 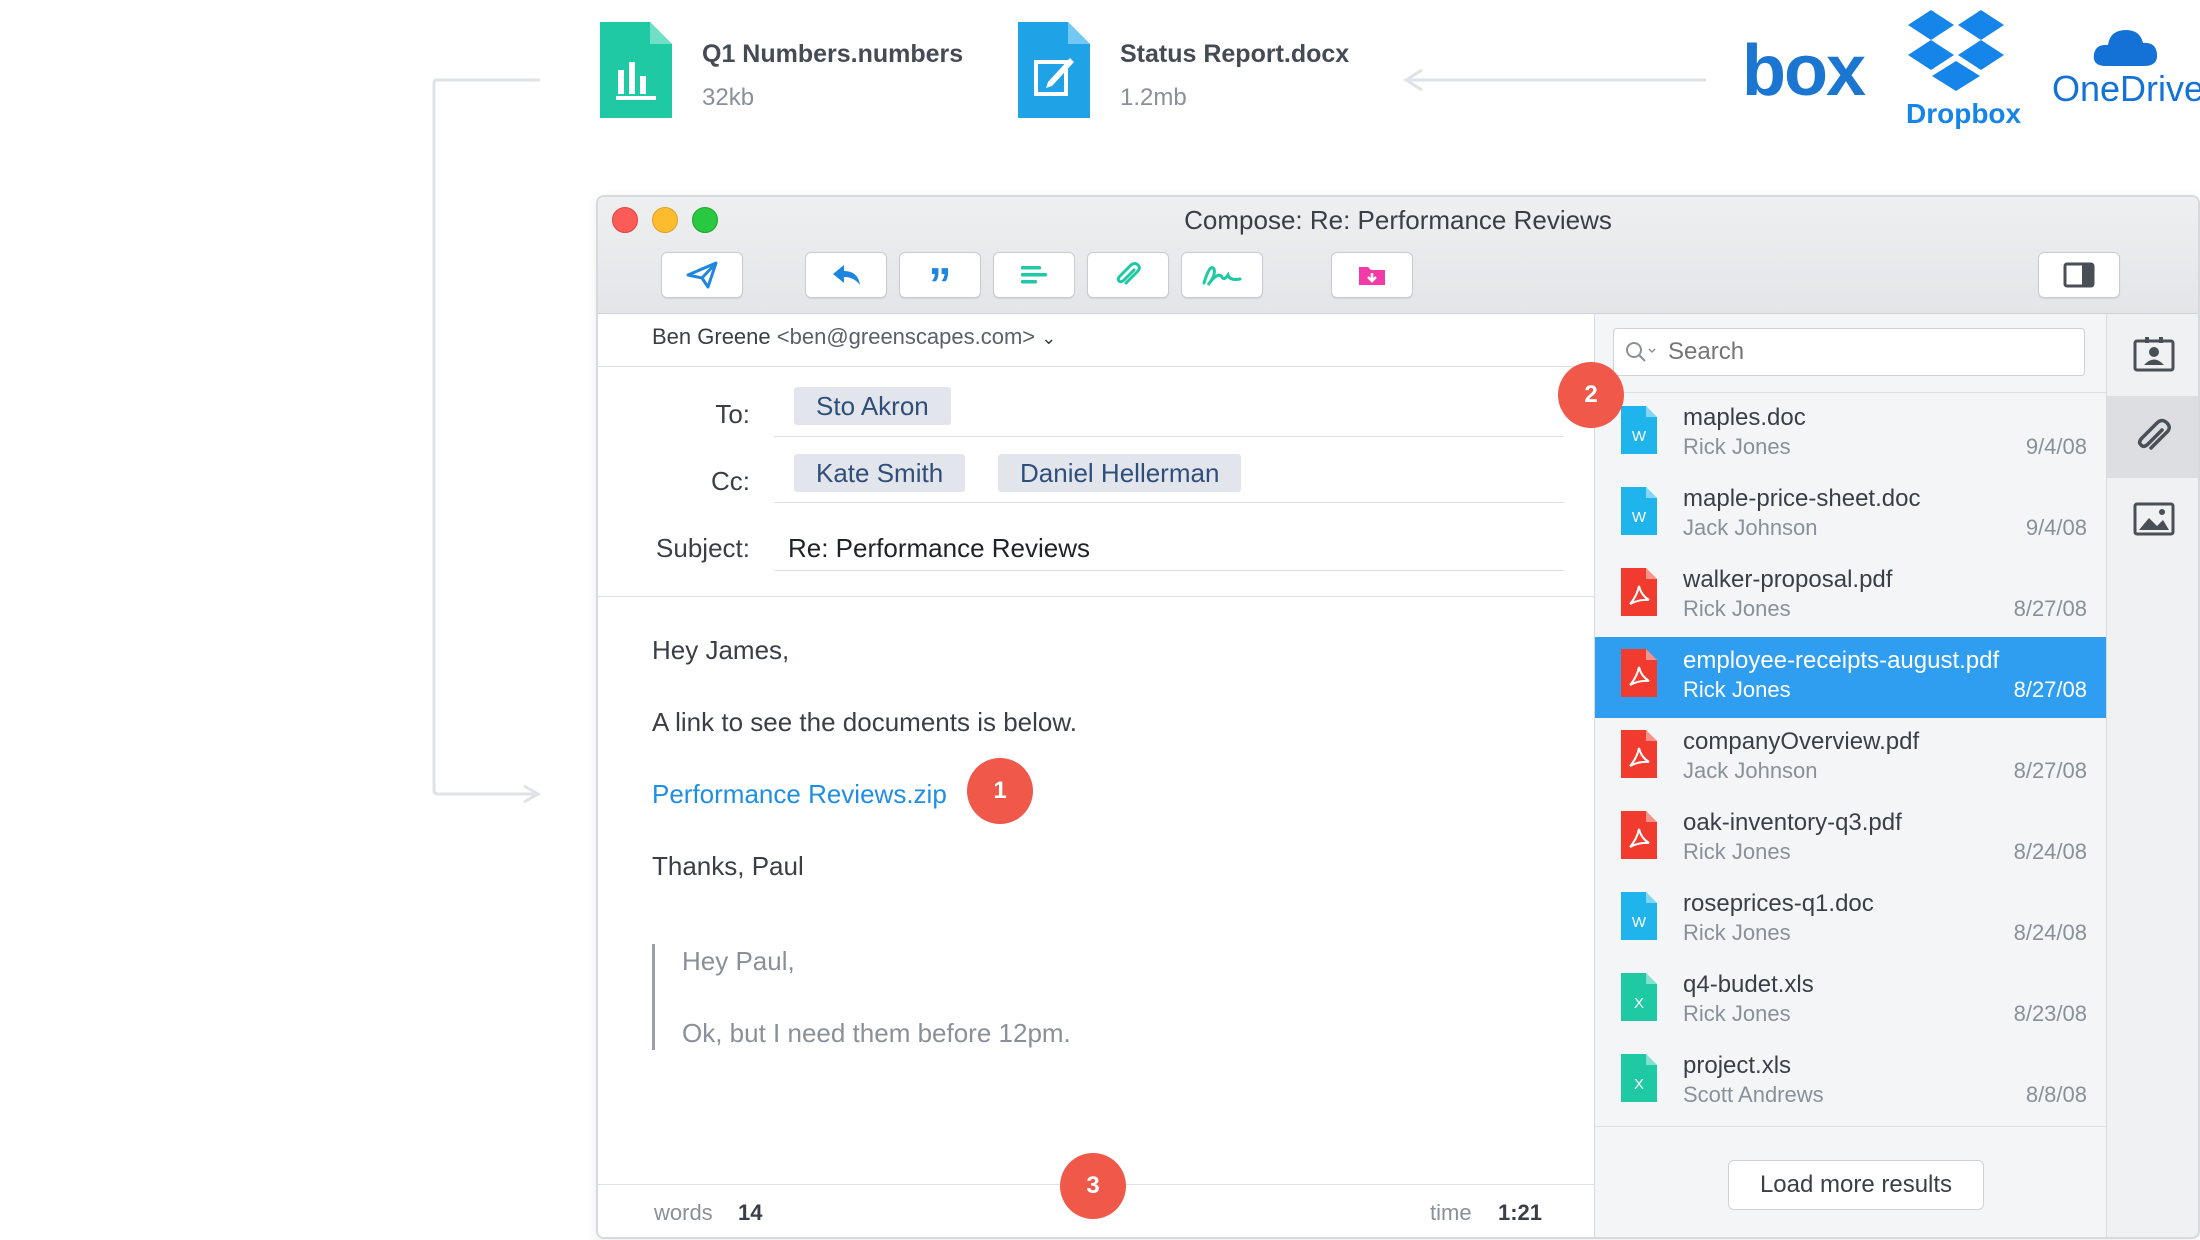 What do you see at coordinates (702, 275) in the screenshot?
I see `send-button` at bounding box center [702, 275].